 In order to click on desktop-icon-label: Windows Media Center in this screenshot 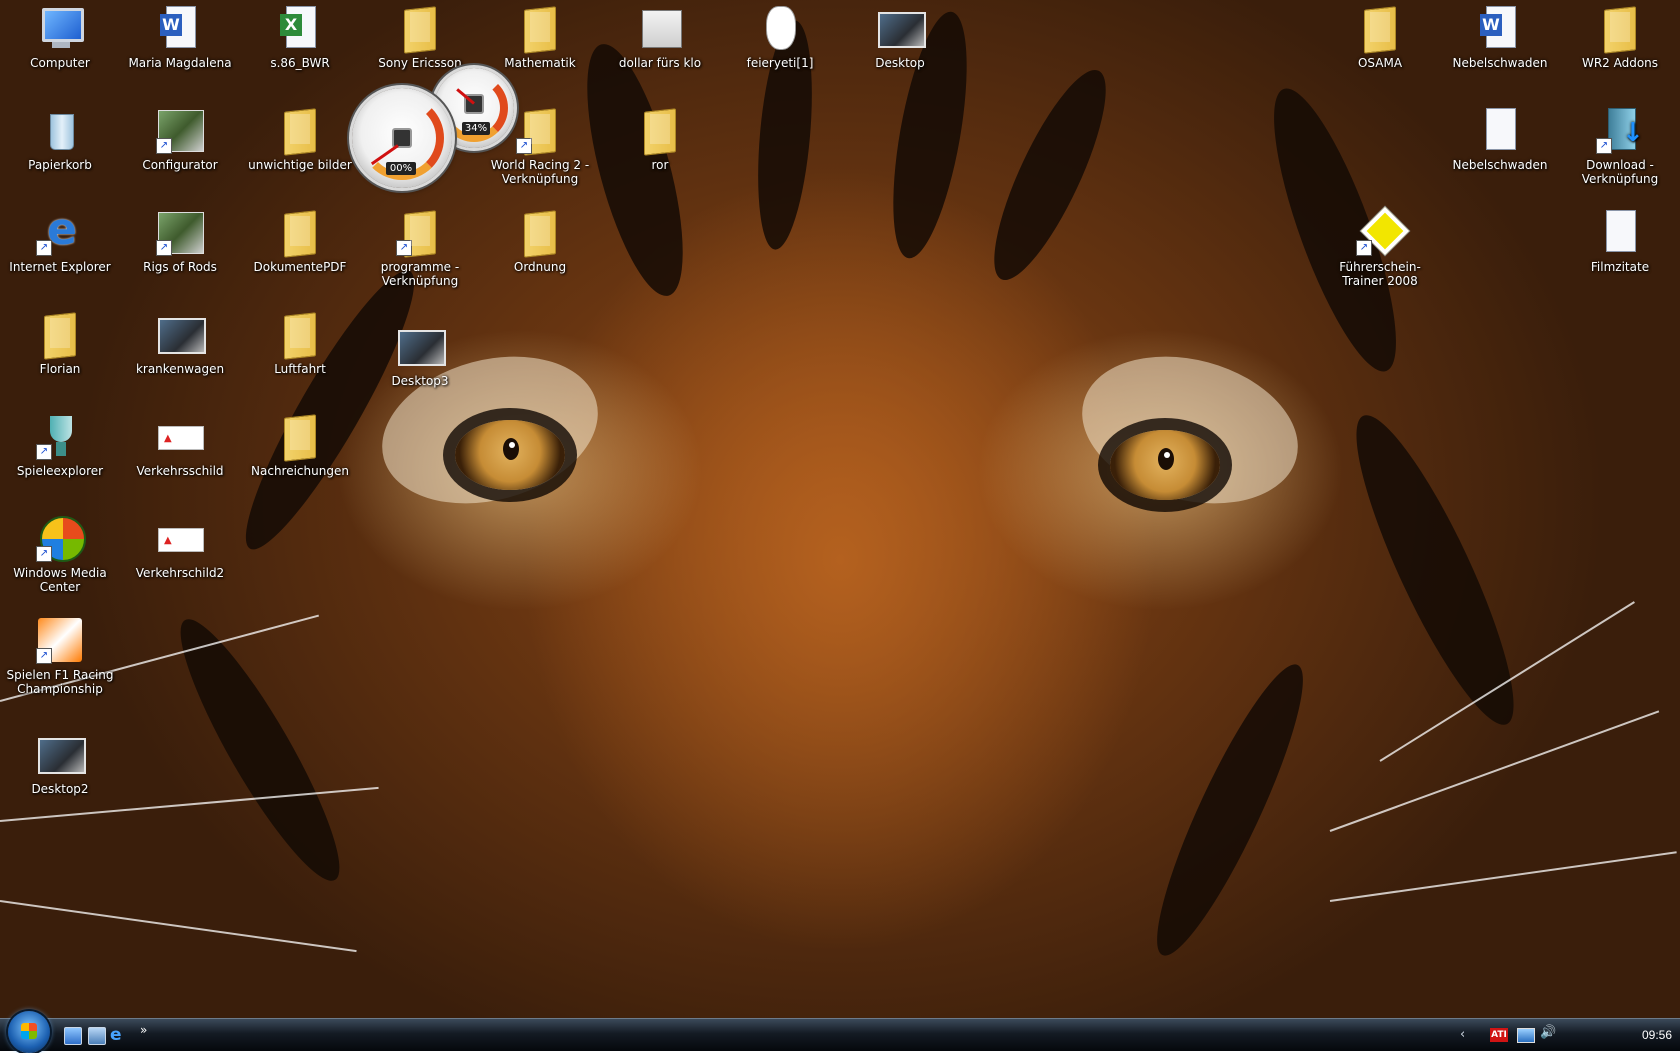, I will do `click(60, 580)`.